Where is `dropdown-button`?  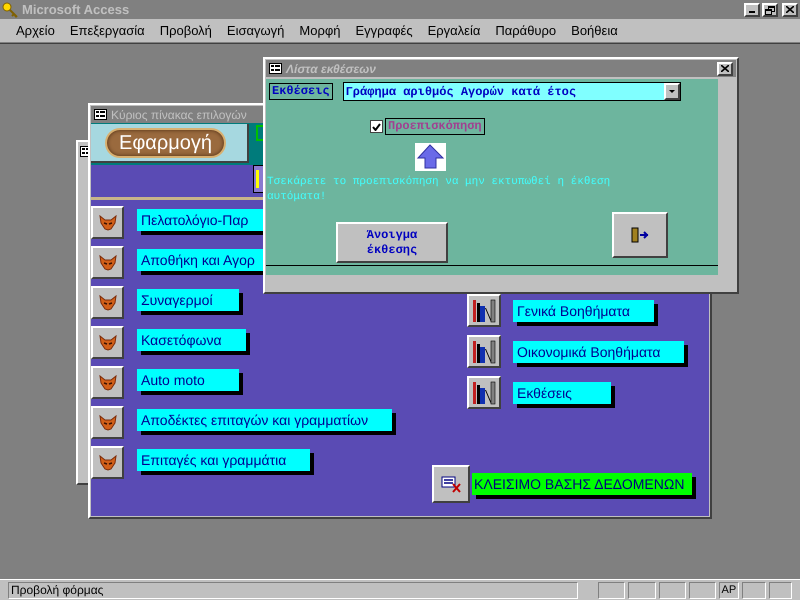 dropdown-button is located at coordinates (672, 91).